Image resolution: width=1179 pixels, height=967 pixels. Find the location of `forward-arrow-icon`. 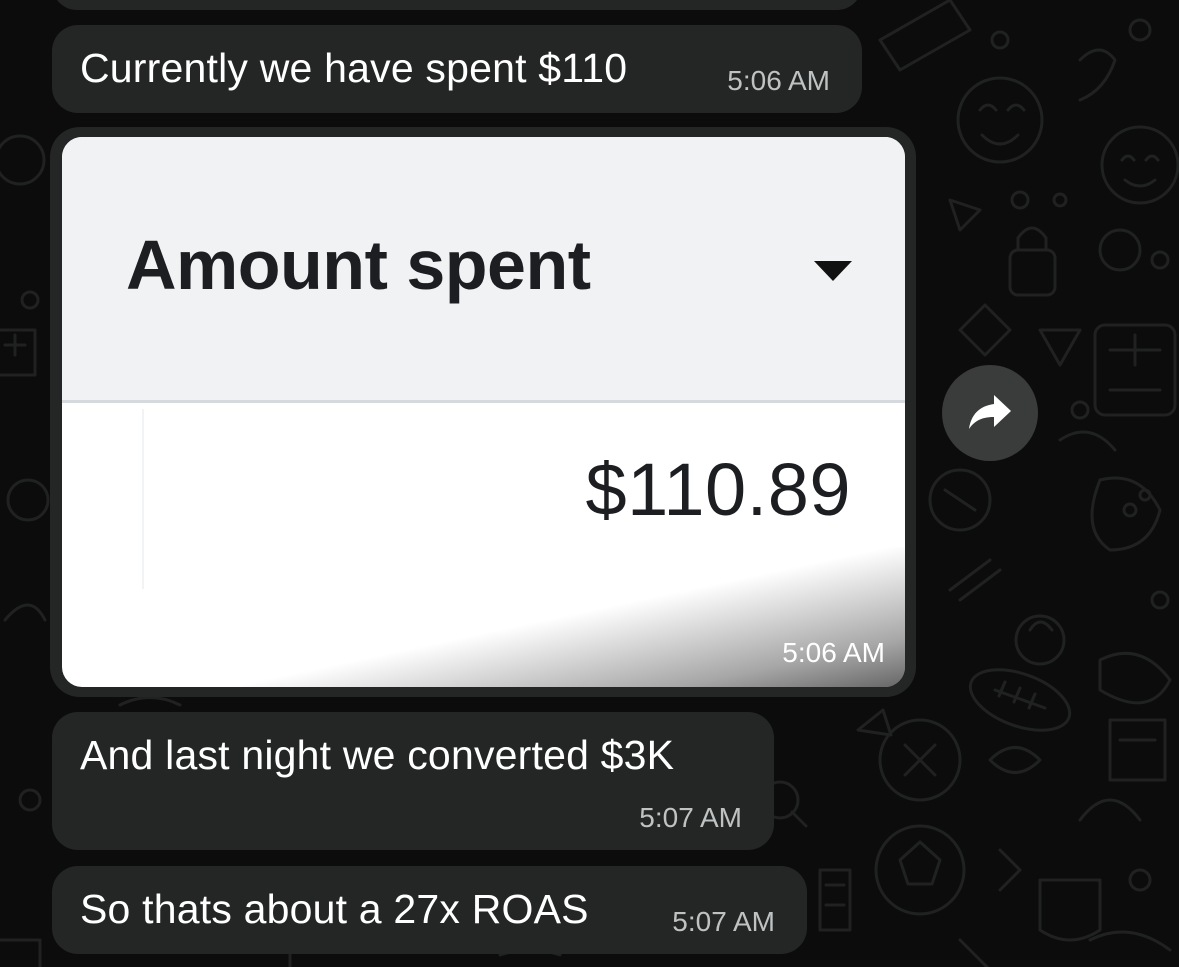

forward-arrow-icon is located at coordinates (990, 412).